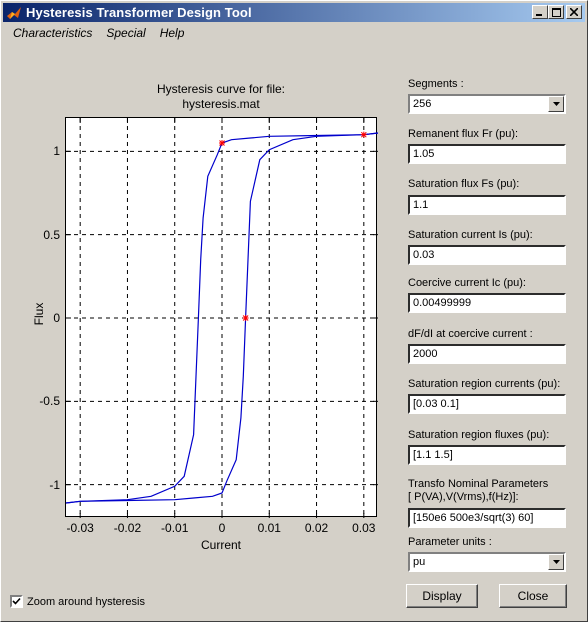 Image resolution: width=588 pixels, height=622 pixels. I want to click on close-window-button, so click(574, 12).